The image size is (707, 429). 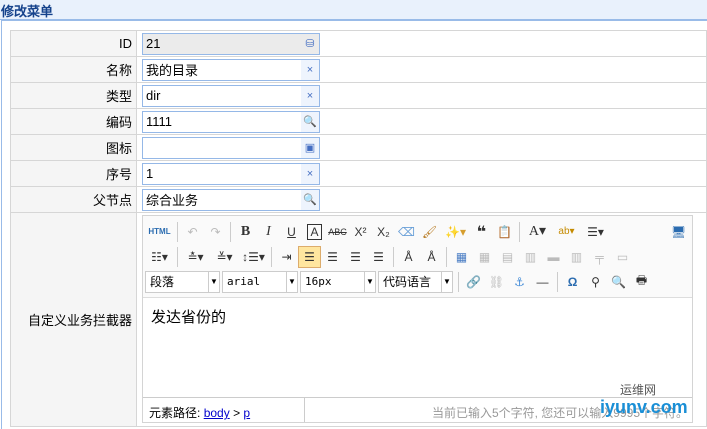 I want to click on search-replace-icon: ⚲, so click(x=595, y=282).